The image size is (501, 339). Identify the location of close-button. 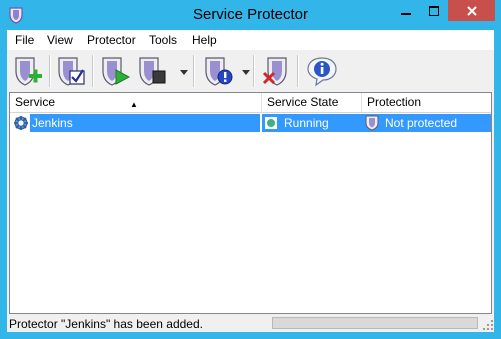
(471, 10).